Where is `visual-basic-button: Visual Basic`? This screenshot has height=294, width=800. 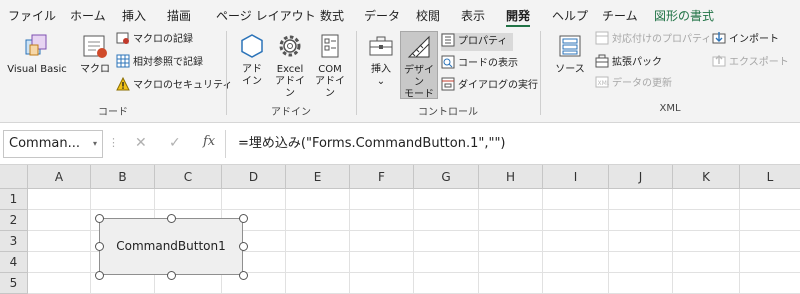 visual-basic-button: Visual Basic is located at coordinates (37, 53).